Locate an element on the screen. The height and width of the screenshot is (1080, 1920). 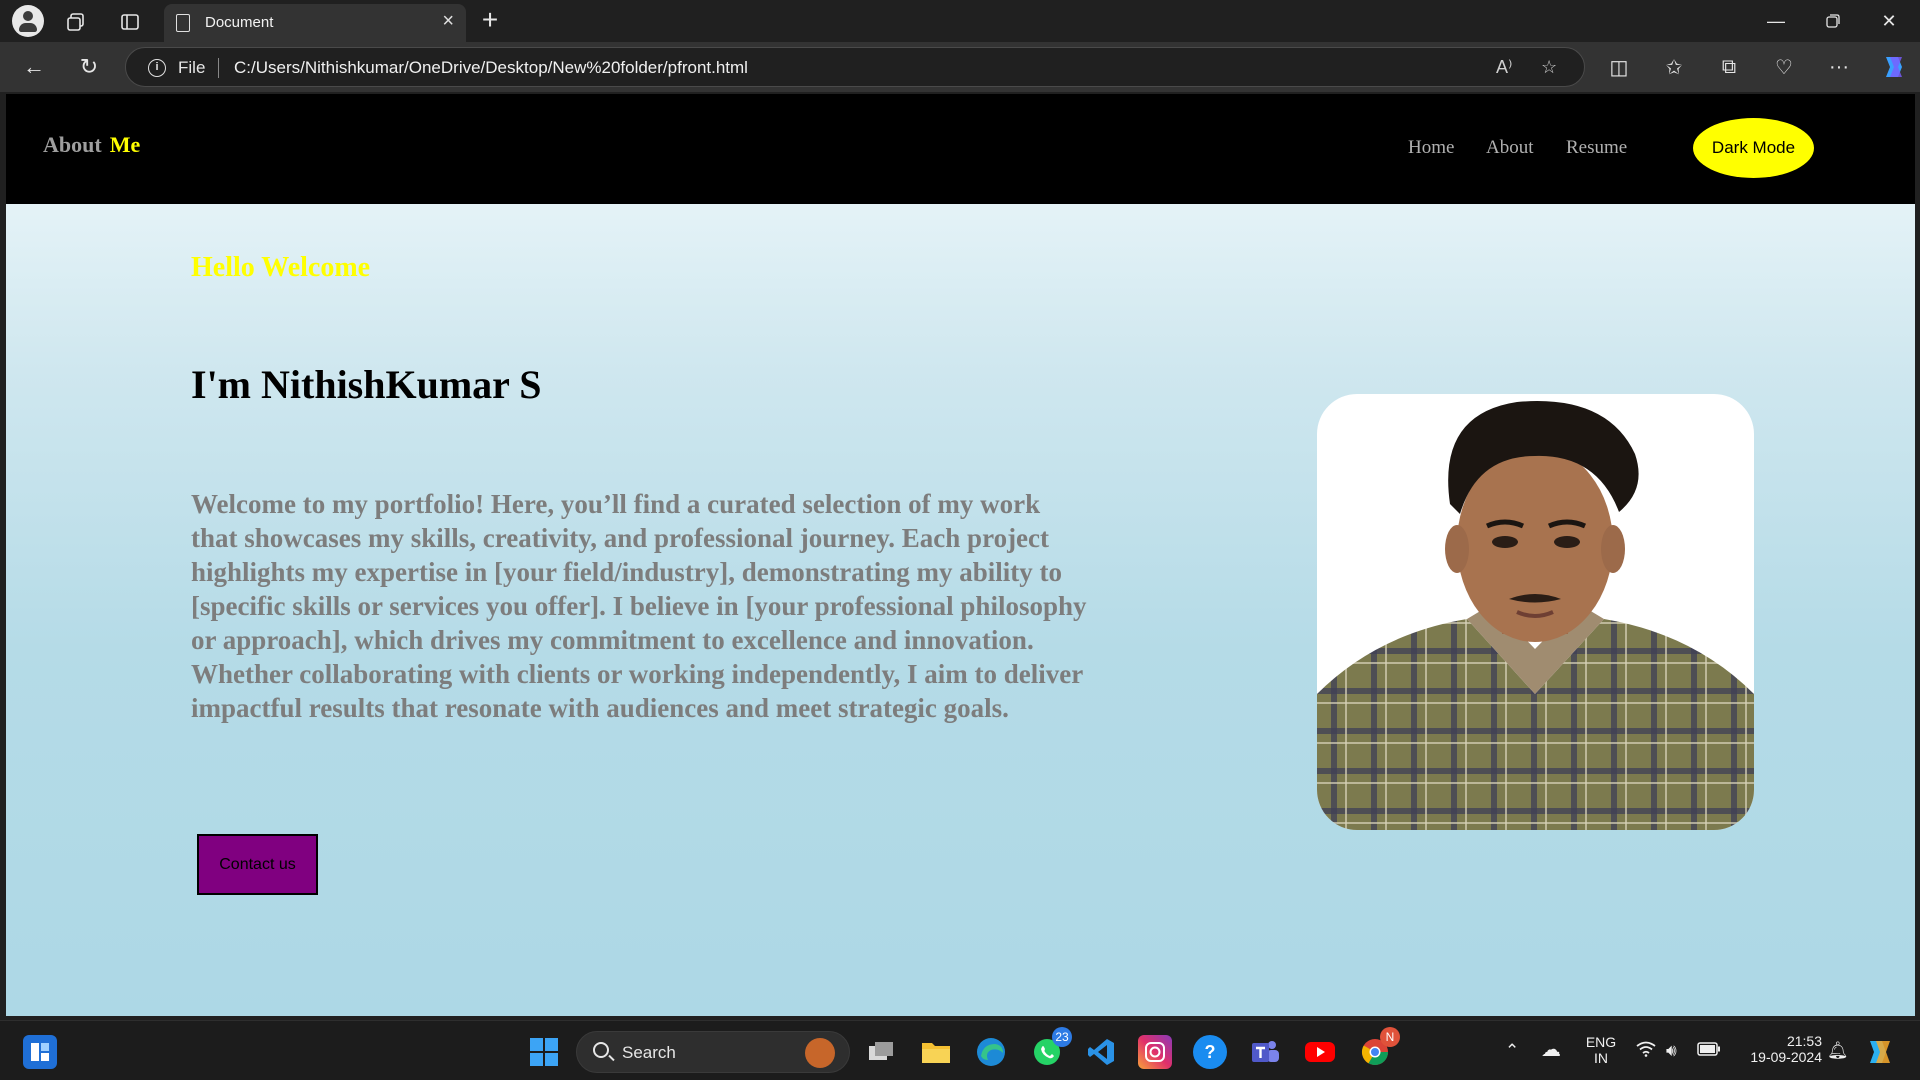
whatsapp-badge: 23 is located at coordinates (1062, 1037).